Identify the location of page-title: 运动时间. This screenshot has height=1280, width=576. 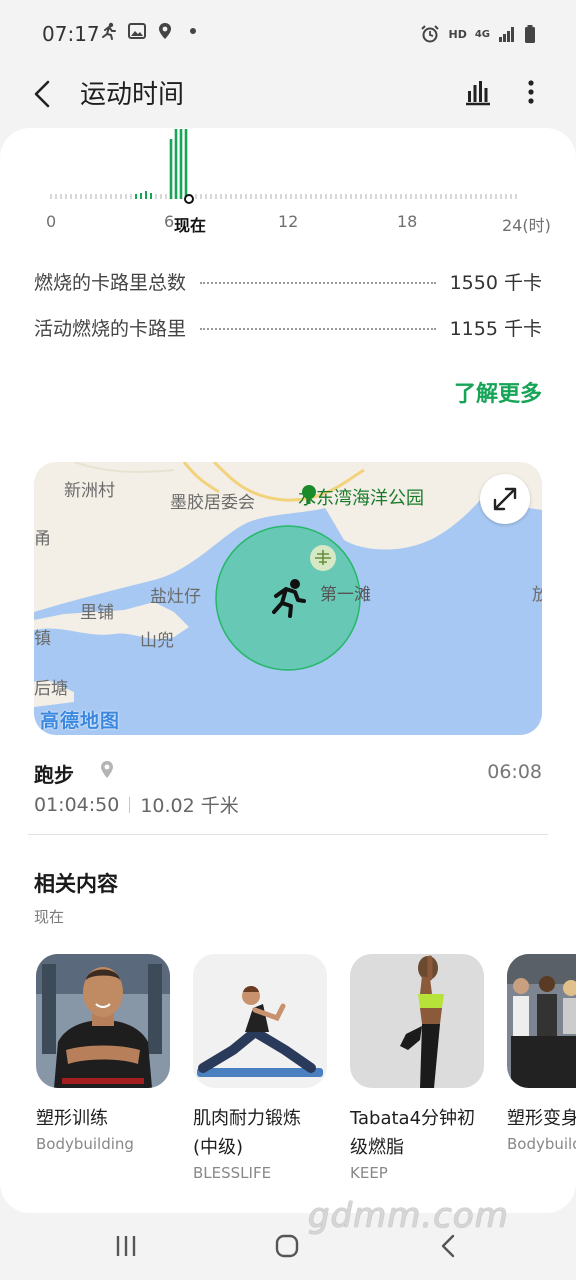
(132, 95).